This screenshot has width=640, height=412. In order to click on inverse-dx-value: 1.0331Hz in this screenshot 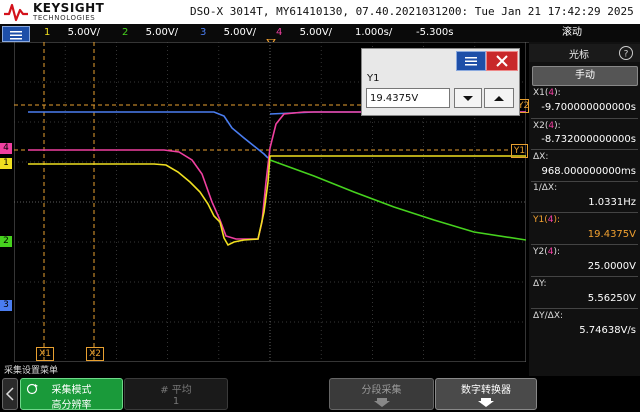, I will do `click(612, 202)`.